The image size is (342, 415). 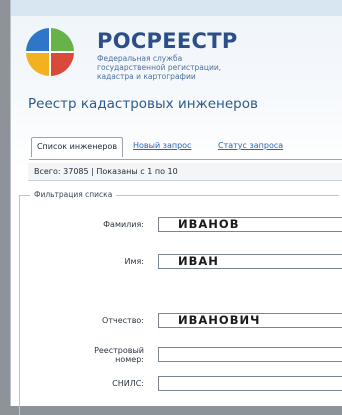 What do you see at coordinates (123, 224) in the screenshot?
I see `last-name-label: Фамилия:` at bounding box center [123, 224].